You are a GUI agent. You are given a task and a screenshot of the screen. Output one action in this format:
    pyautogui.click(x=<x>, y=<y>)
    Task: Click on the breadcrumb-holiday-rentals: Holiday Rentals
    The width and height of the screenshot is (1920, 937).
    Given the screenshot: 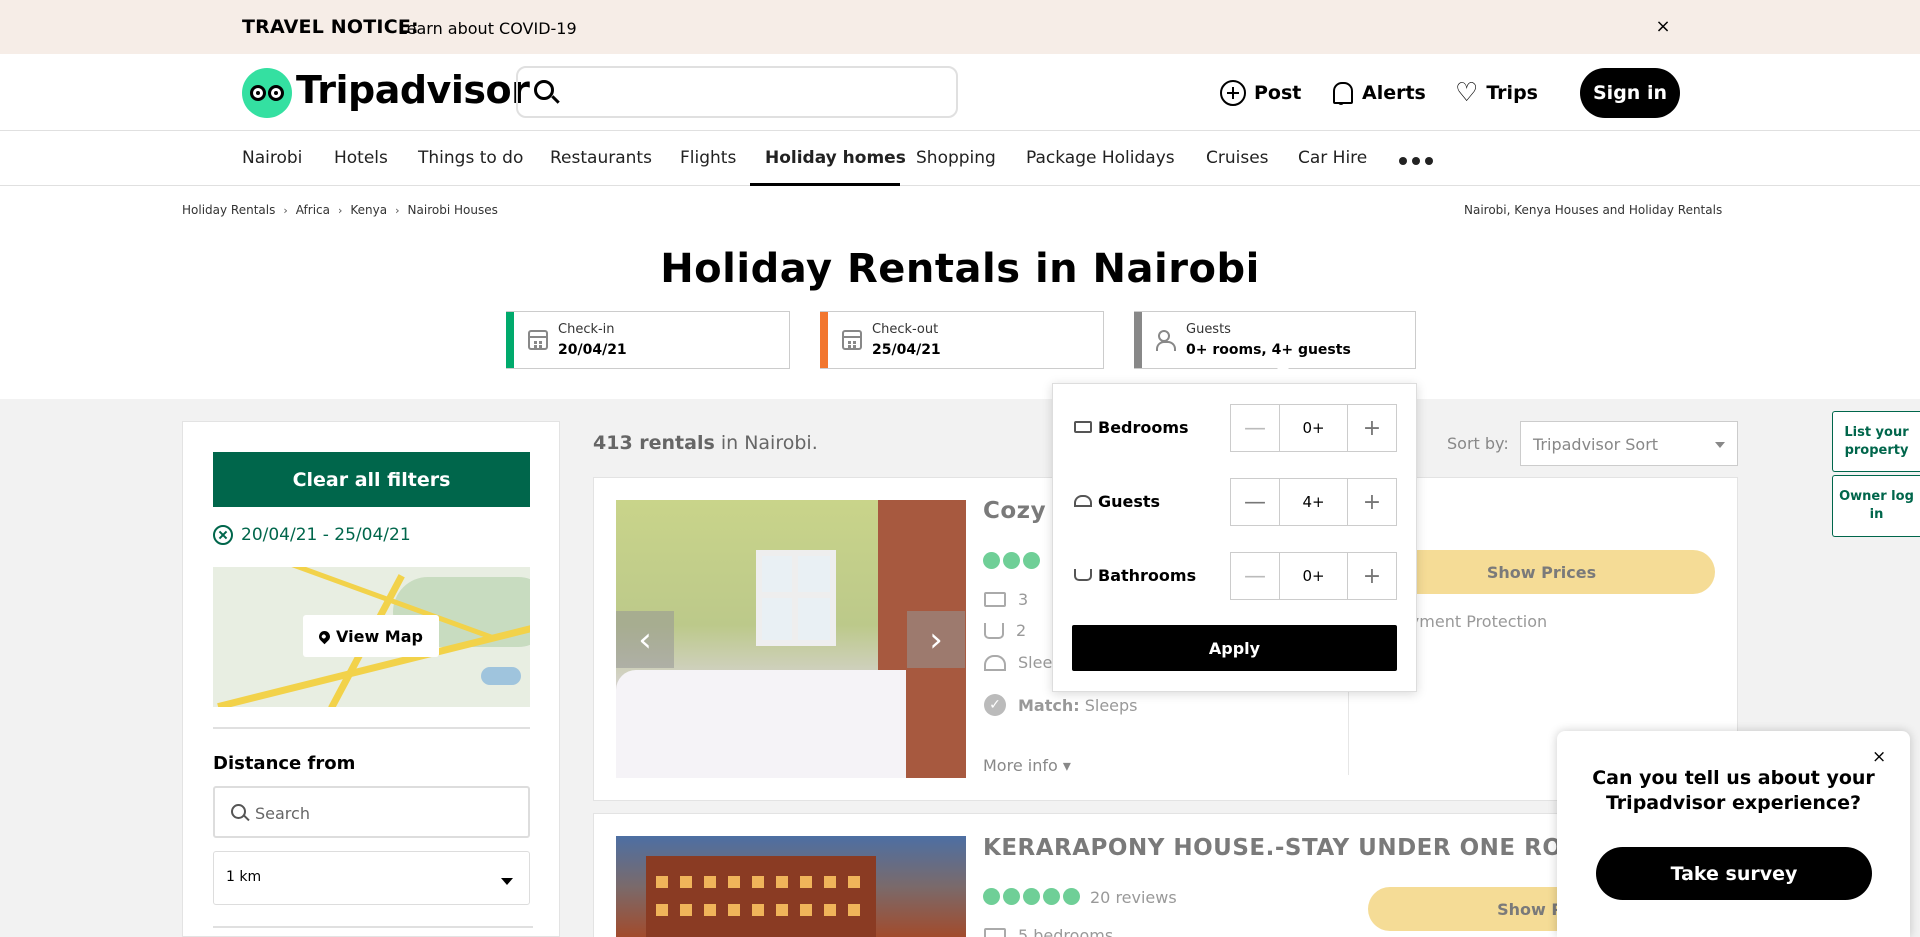 What is the action you would take?
    pyautogui.click(x=228, y=210)
    